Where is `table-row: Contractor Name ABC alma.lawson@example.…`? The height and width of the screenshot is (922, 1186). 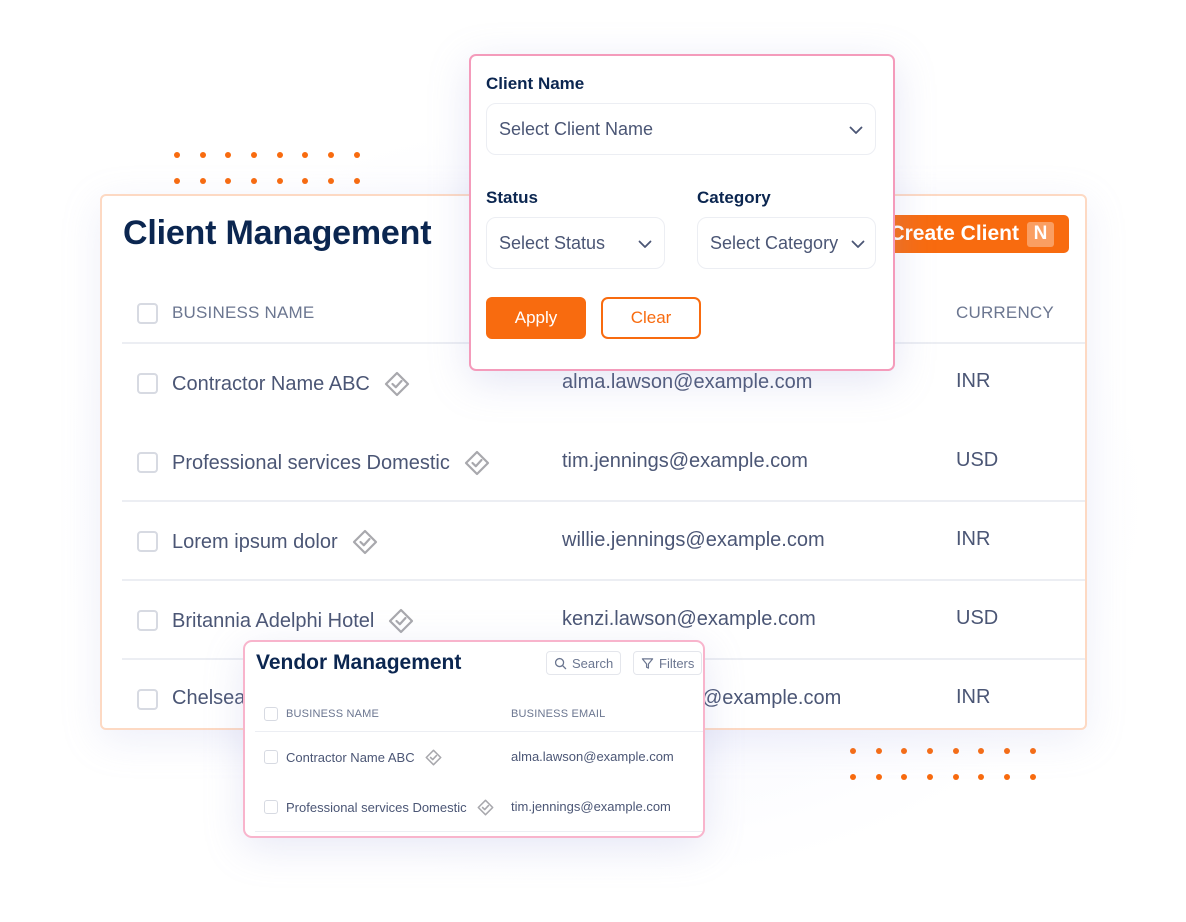
table-row: Contractor Name ABC alma.lawson@example.… is located at coordinates (479, 757).